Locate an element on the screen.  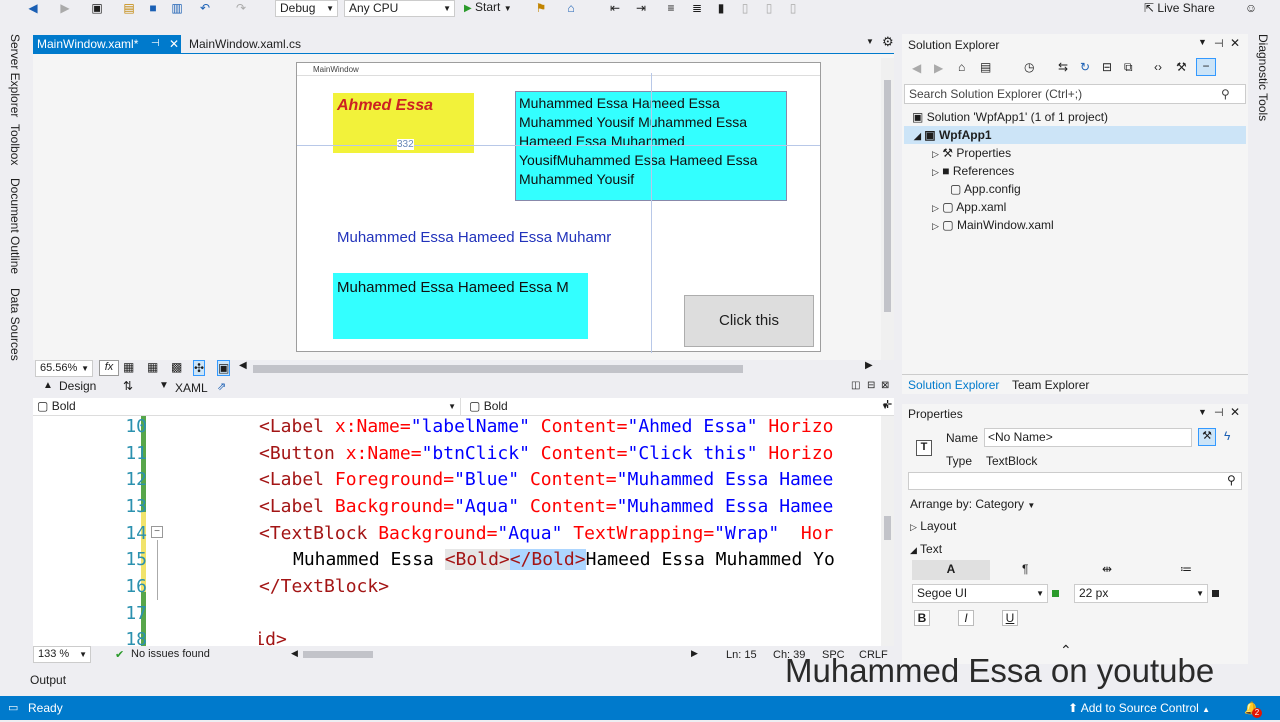
view-code-icon: ‹› is located at coordinates (1158, 67).